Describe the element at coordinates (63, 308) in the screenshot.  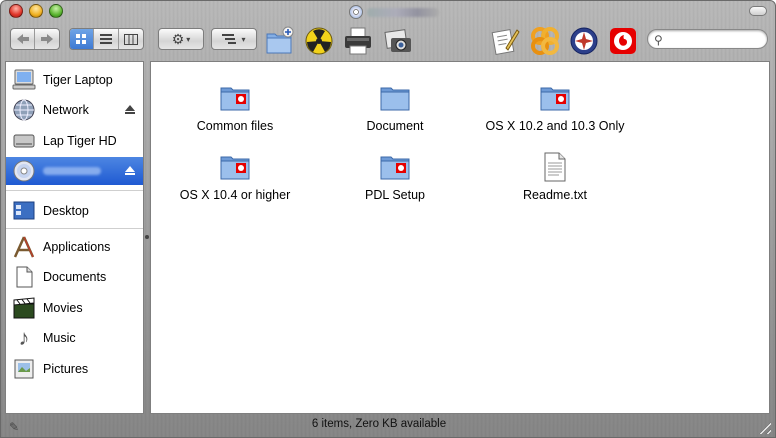
I see `sidebar-item-label: Movies` at that location.